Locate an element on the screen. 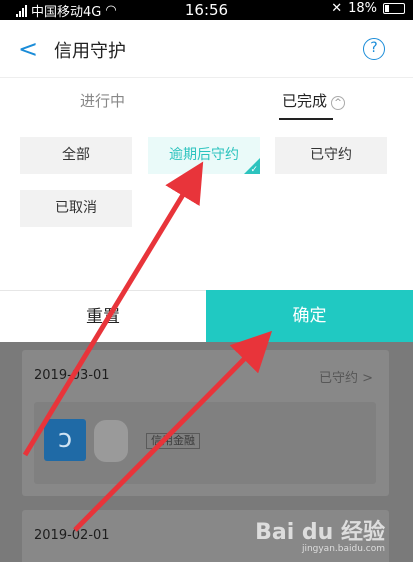 The width and height of the screenshot is (413, 562). merchant-row: ↄ 信用金融 is located at coordinates (205, 443).